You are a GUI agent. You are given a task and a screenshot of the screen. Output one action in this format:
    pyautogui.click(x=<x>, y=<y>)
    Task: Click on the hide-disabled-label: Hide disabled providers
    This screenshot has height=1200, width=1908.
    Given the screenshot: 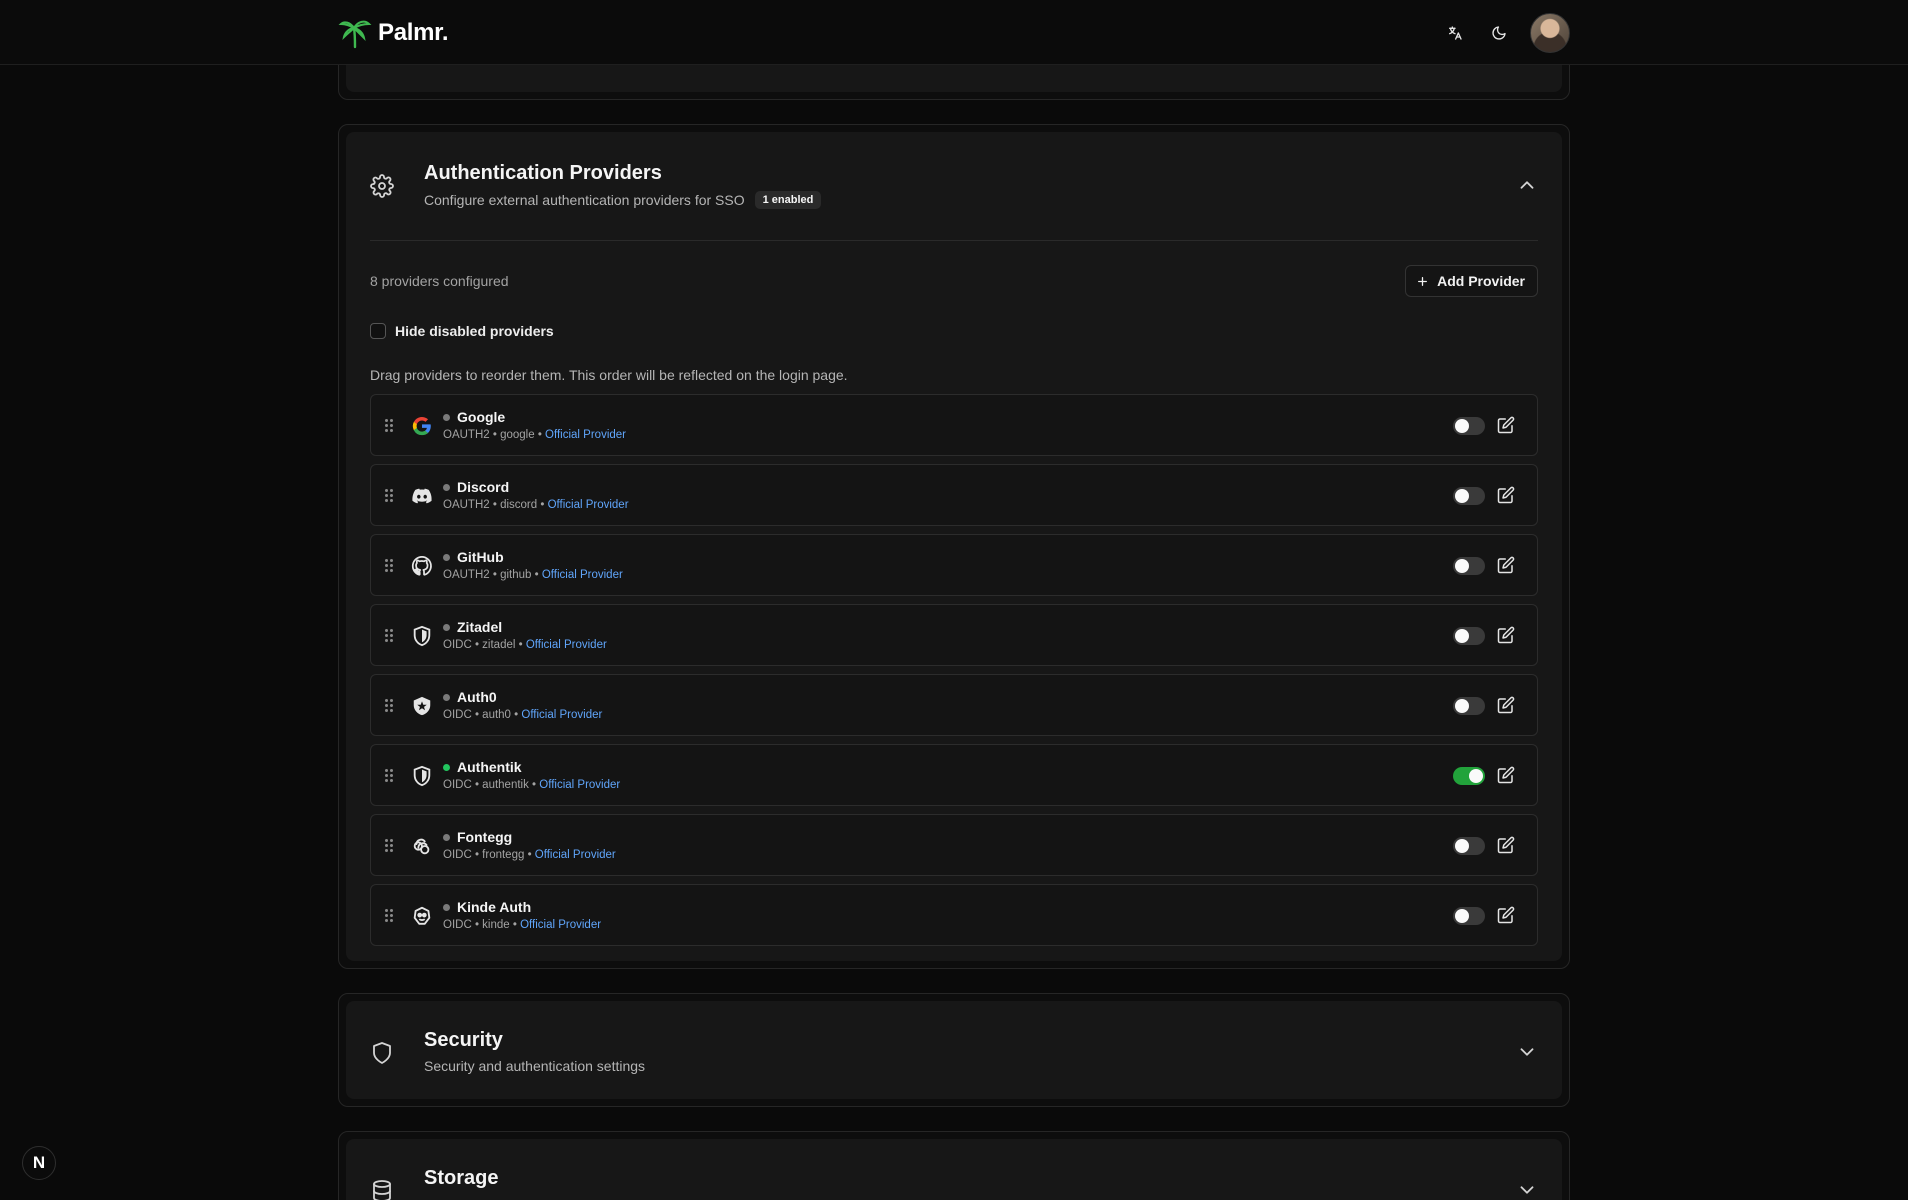 What is the action you would take?
    pyautogui.click(x=474, y=331)
    